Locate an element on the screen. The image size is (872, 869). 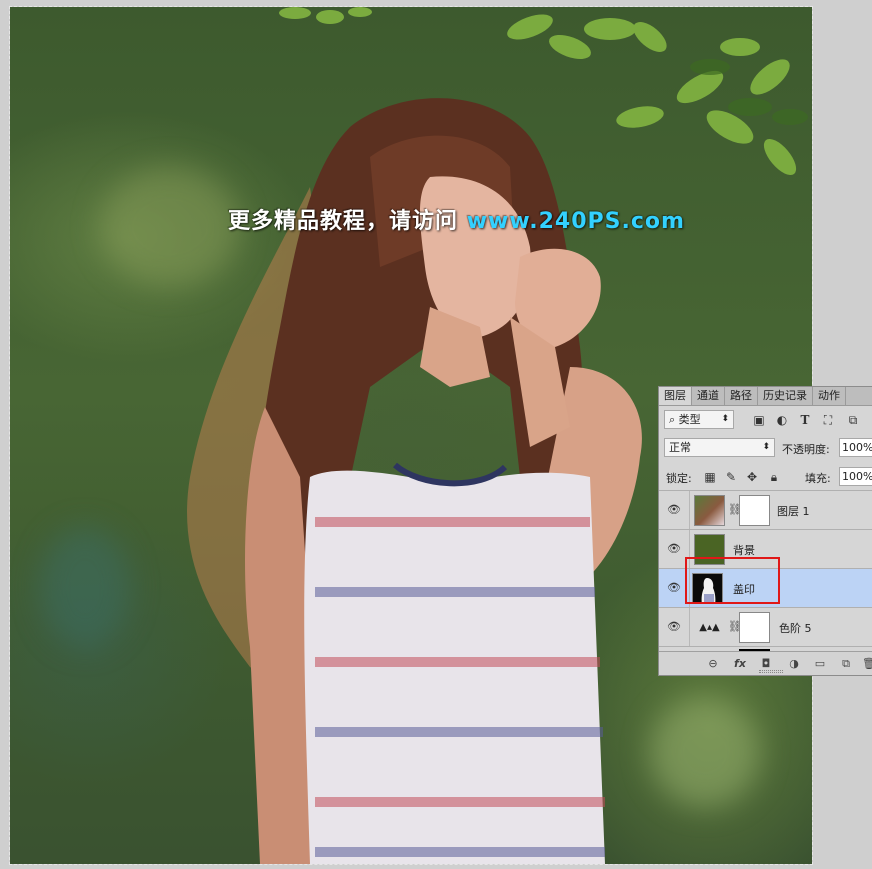
fill-label: 填充: is located at coordinates (818, 478).